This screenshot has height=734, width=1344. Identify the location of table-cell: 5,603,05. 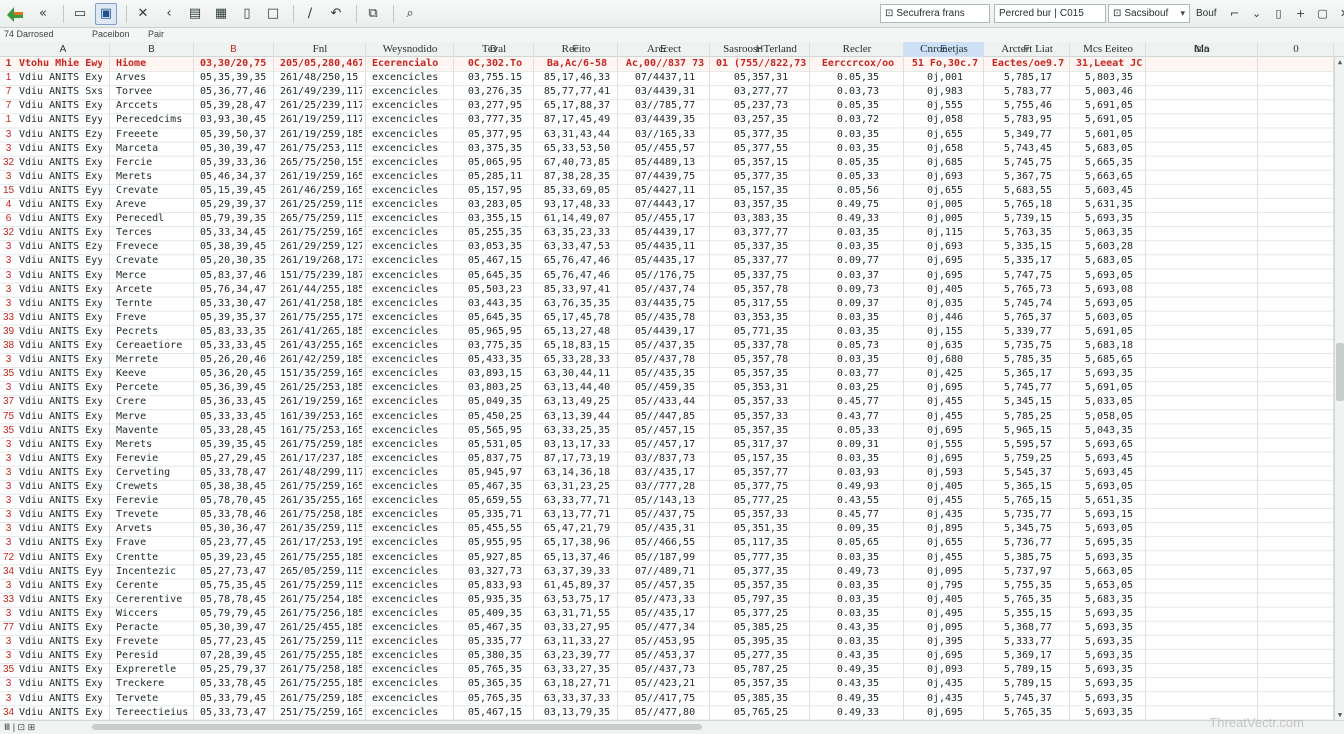
(1109, 318).